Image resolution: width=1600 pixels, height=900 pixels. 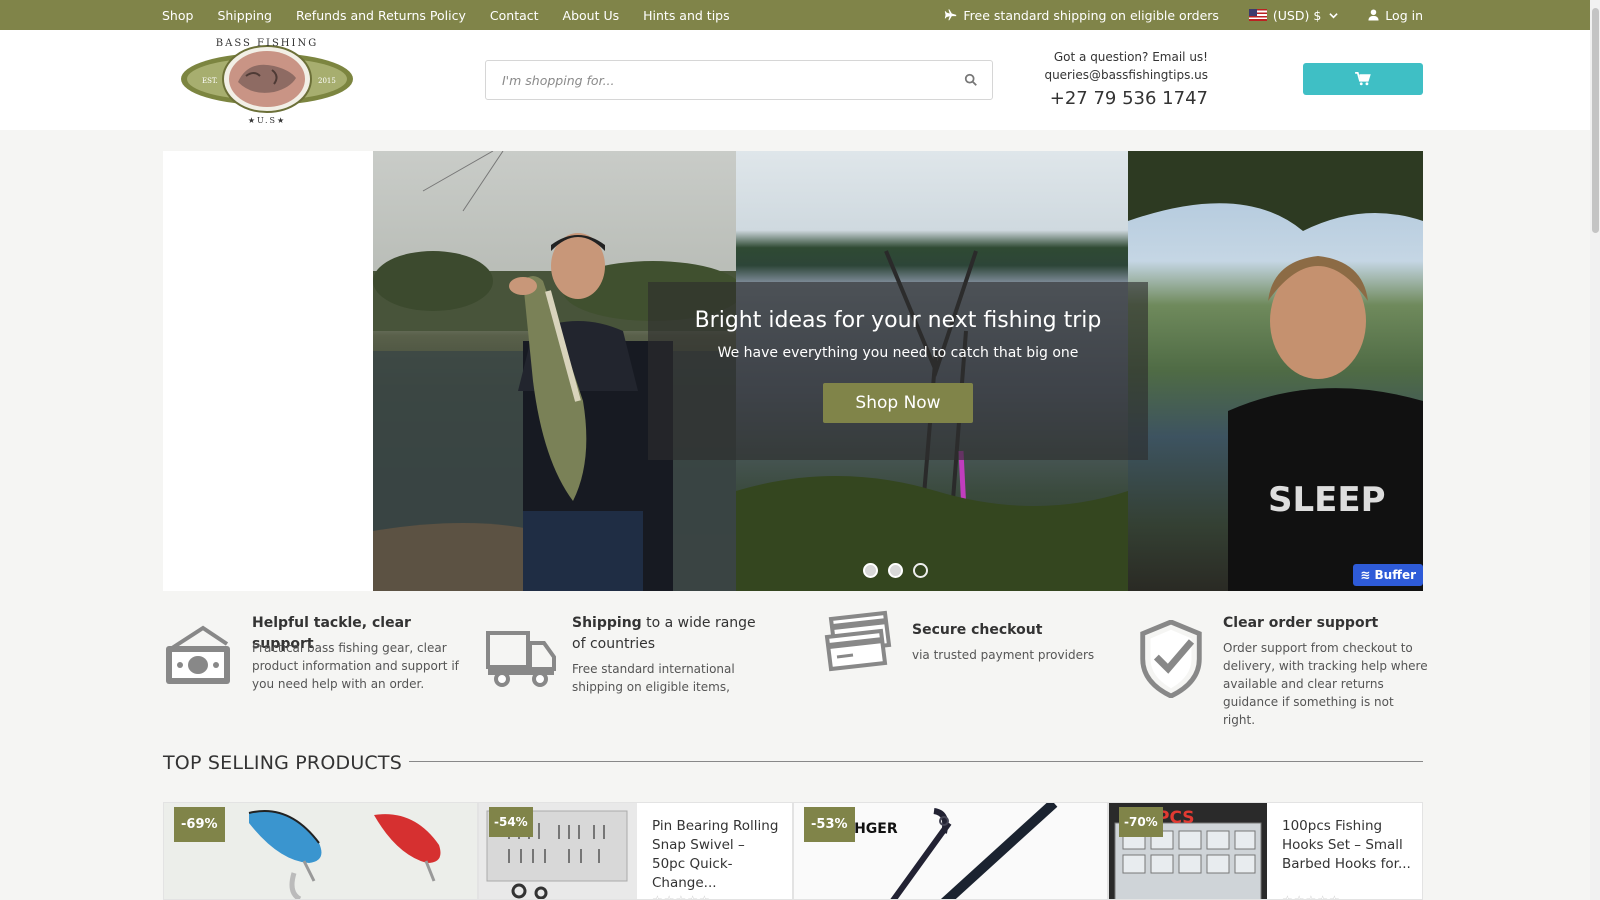 I want to click on login-label: Log in, so click(x=1404, y=15).